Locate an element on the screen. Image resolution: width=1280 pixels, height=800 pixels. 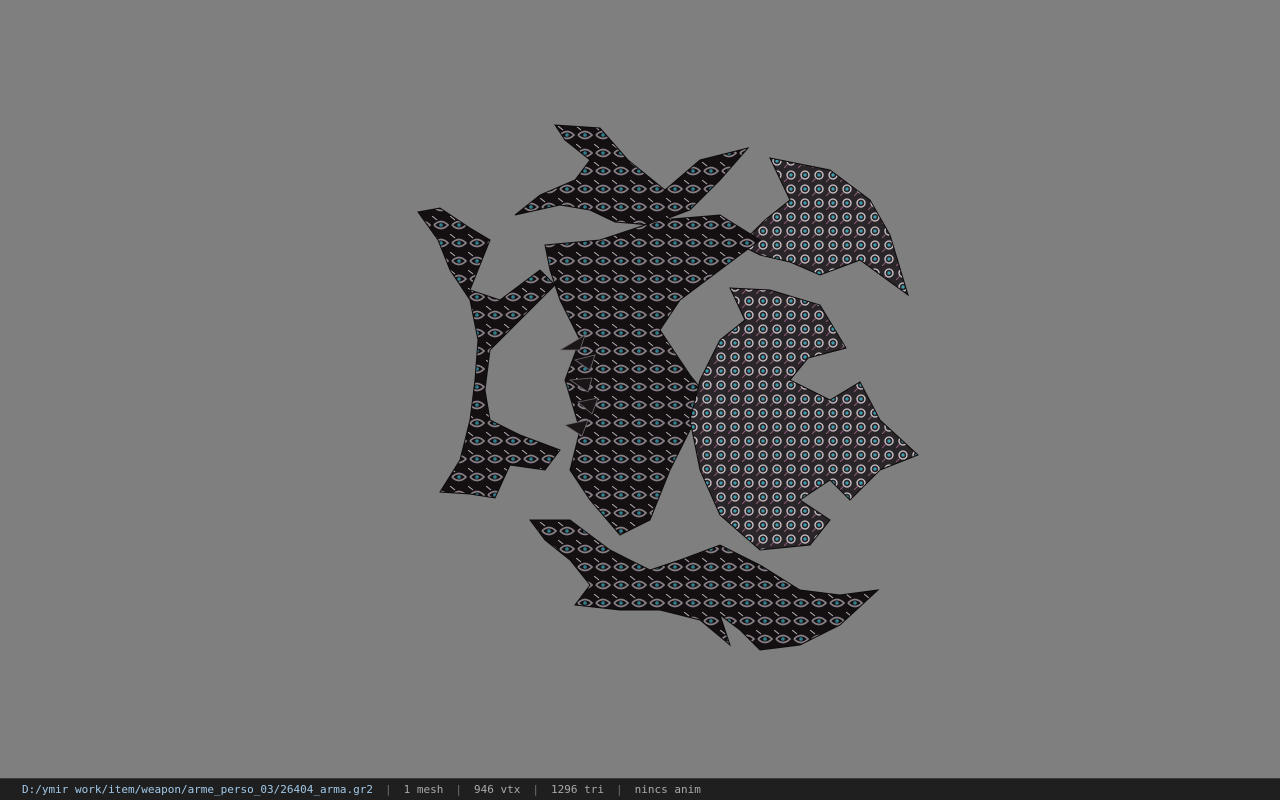
anim-status-label: nincs anim is located at coordinates (667, 789).